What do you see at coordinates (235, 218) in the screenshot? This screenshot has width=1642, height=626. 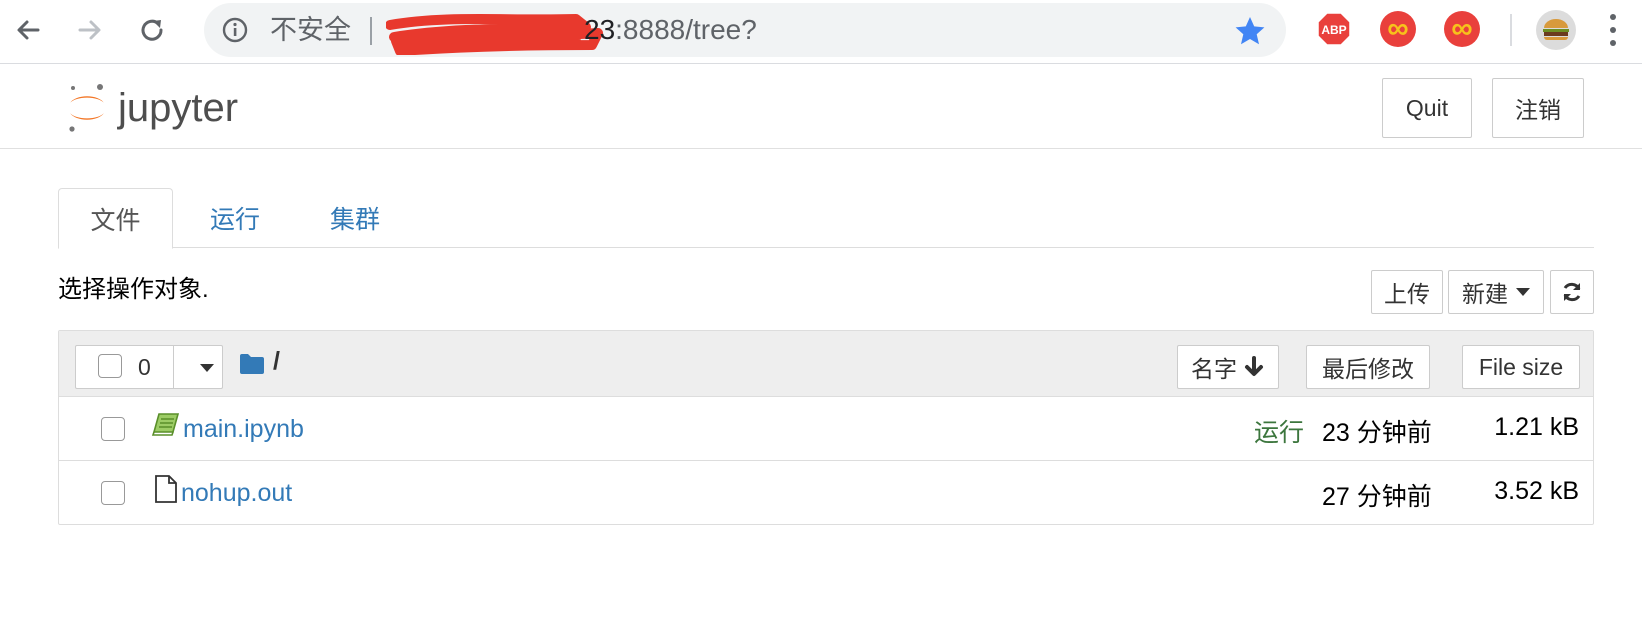 I see `tab-running: 运行` at bounding box center [235, 218].